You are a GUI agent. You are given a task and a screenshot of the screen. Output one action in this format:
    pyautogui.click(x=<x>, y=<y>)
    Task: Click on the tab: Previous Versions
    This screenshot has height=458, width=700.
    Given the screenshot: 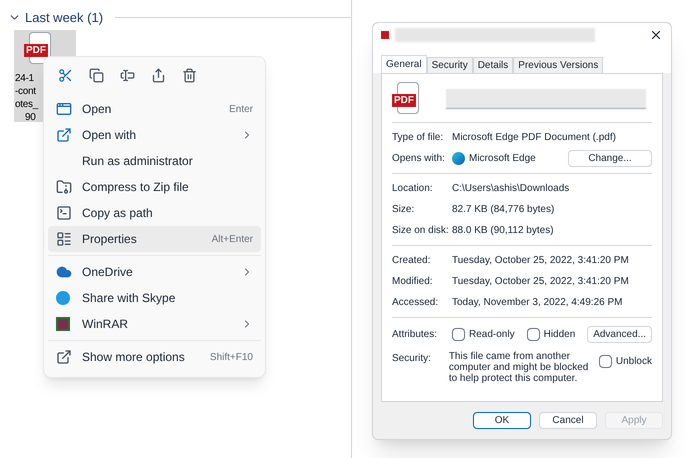 What is the action you would take?
    pyautogui.click(x=558, y=65)
    